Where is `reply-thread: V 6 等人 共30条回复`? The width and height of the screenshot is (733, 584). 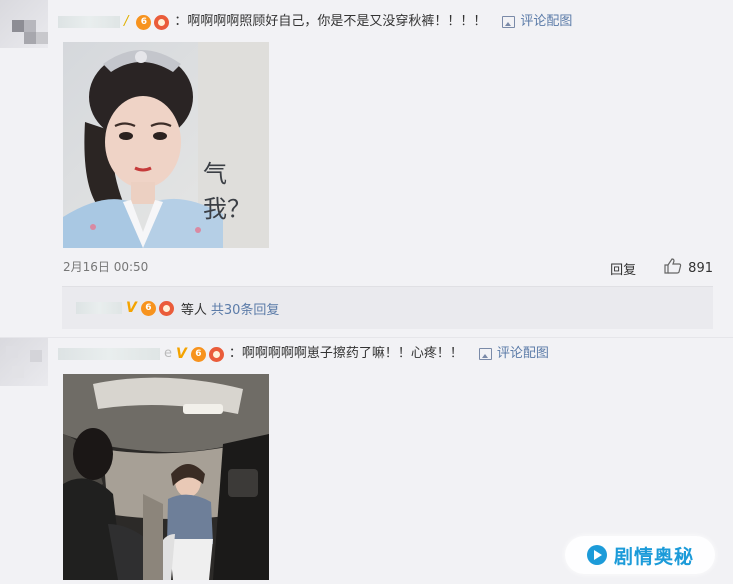 reply-thread: V 6 等人 共30条回复 is located at coordinates (387, 307).